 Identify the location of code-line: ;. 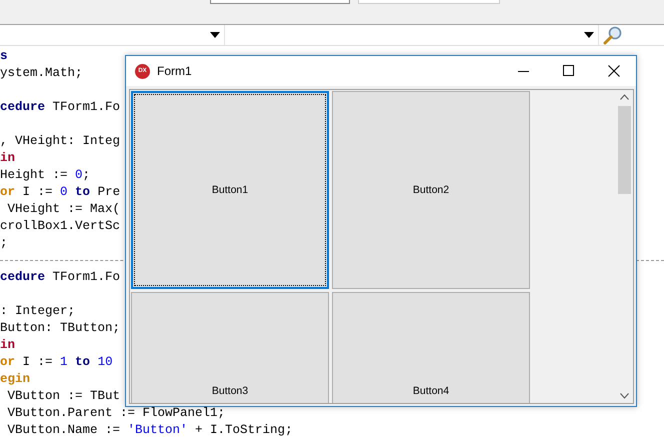
(4, 243).